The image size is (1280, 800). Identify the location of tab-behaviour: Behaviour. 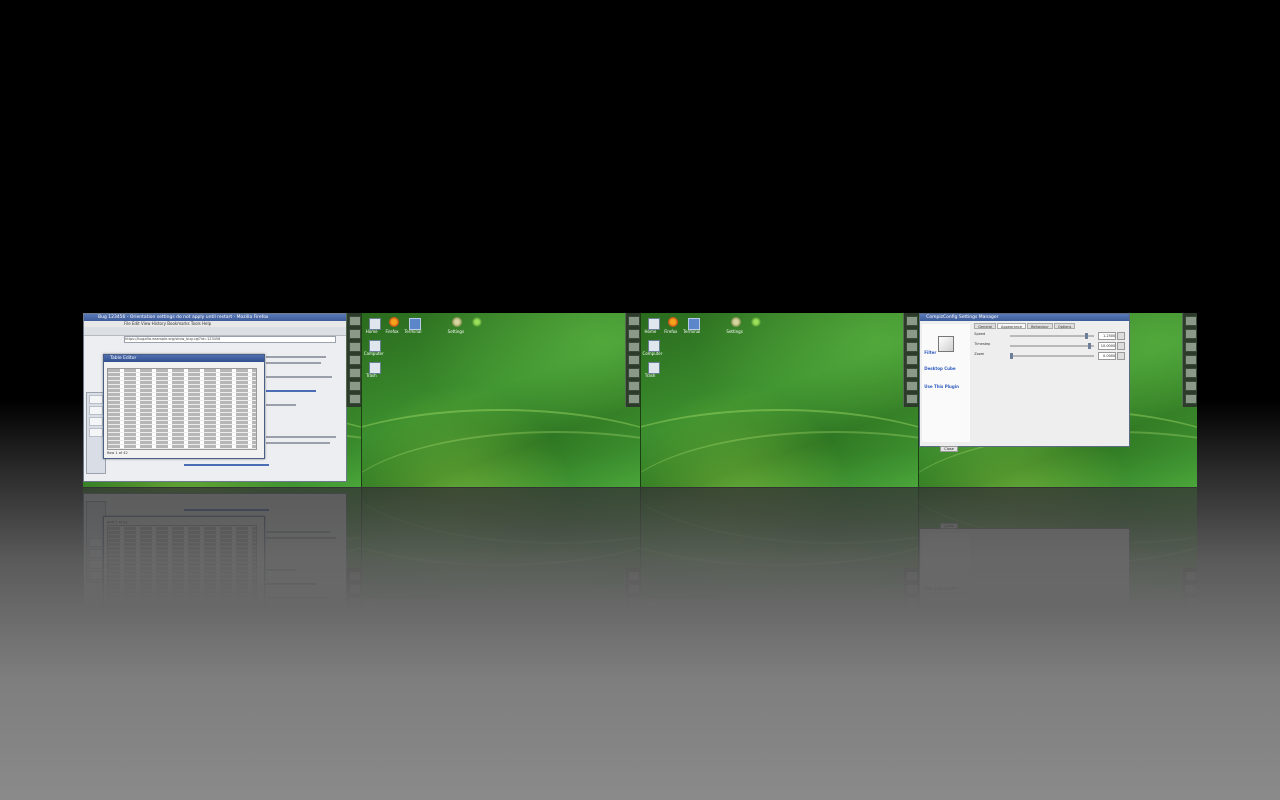
(1040, 326).